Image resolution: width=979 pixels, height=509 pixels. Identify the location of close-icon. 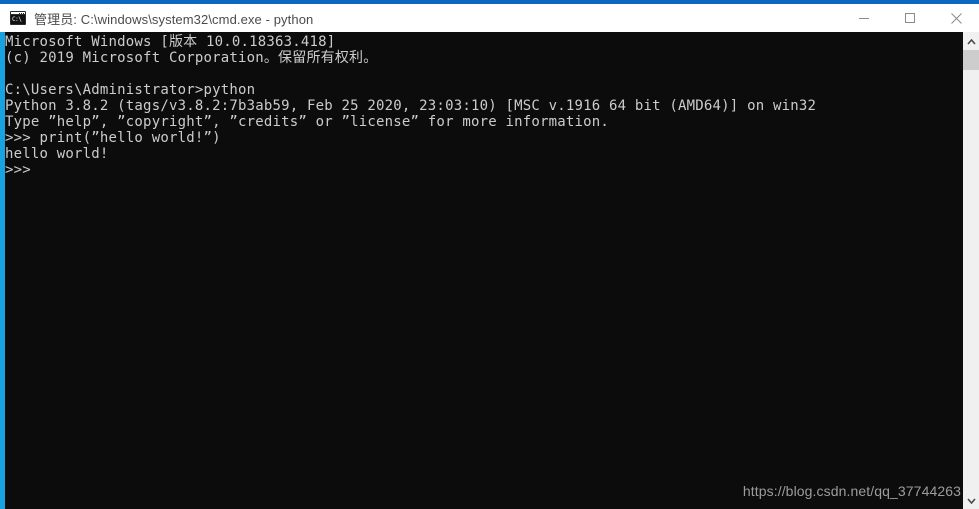
(956, 18).